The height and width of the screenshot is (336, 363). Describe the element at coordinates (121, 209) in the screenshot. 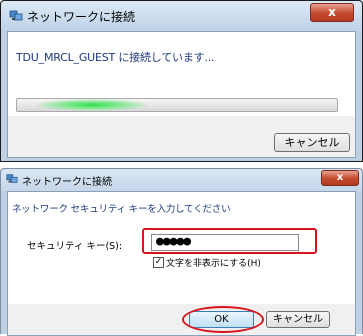

I see `instruction-text: ネットワーク セキュリティ キーを入力してください` at that location.